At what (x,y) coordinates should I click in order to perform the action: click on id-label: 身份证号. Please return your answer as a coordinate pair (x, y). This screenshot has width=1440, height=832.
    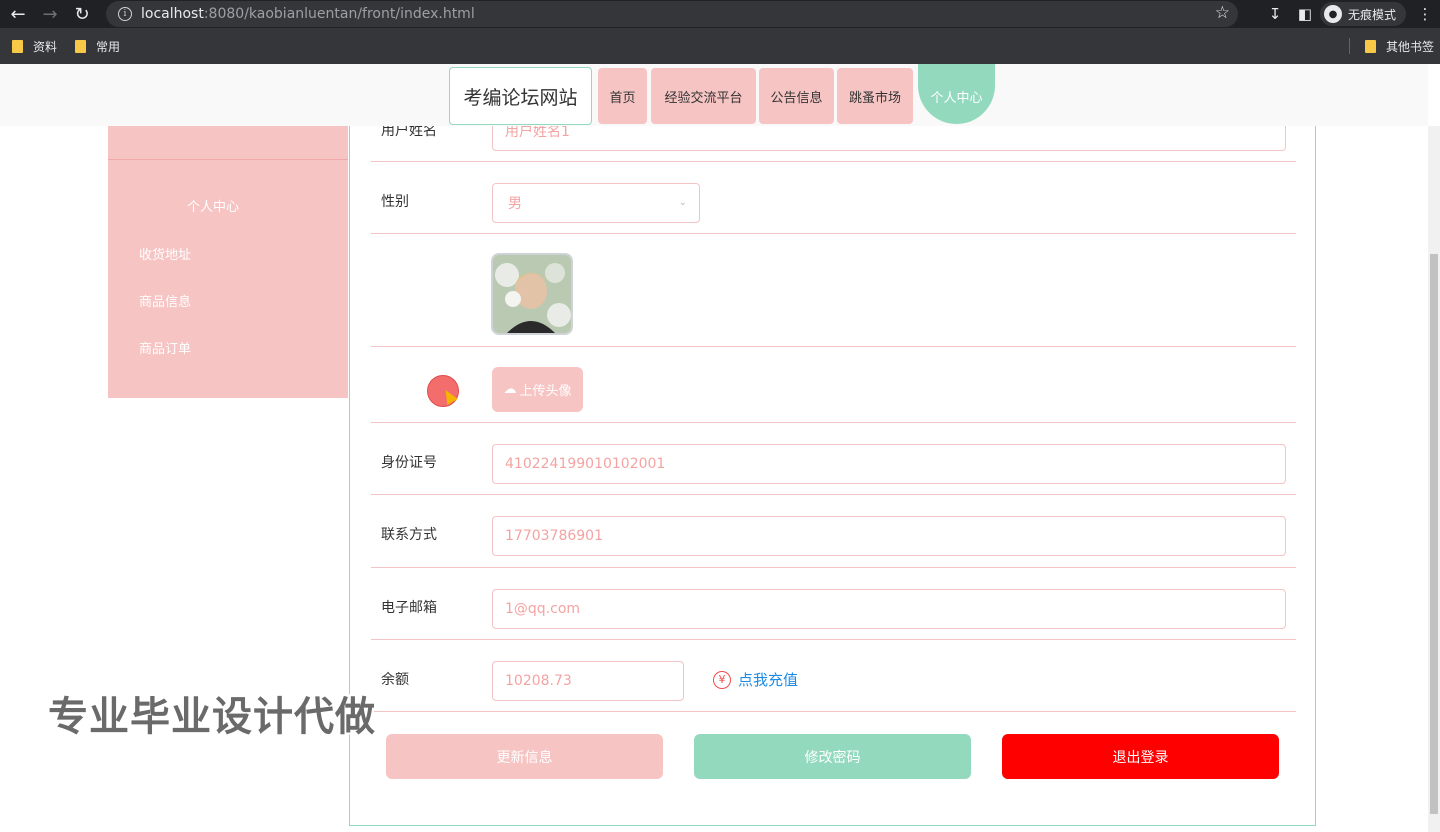
    Looking at the image, I should click on (409, 463).